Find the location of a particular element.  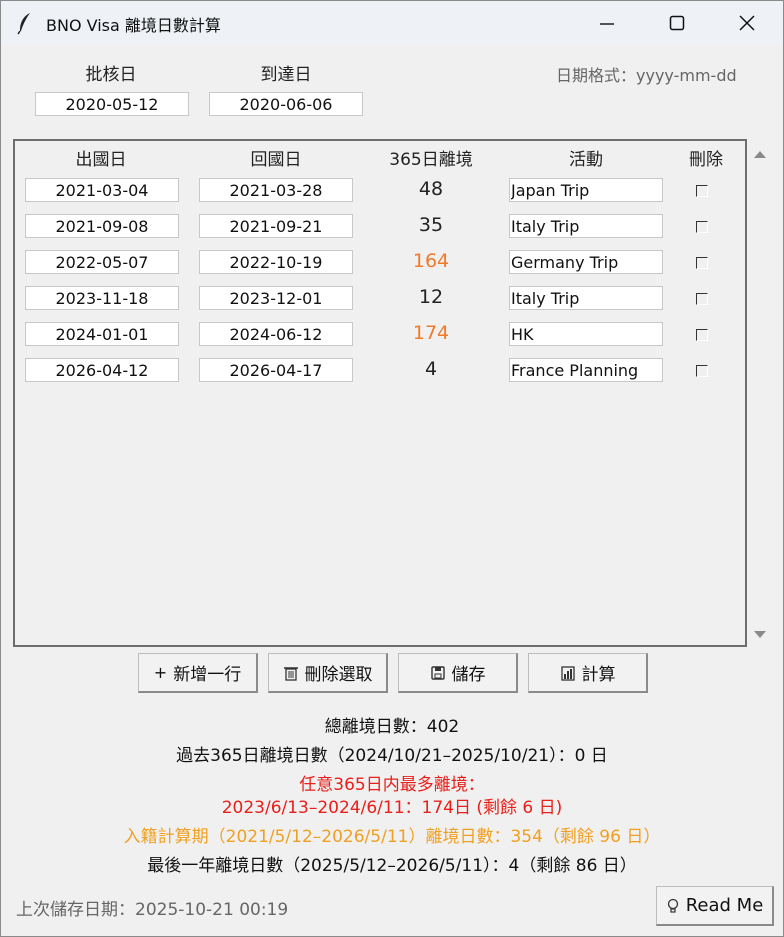

close-button is located at coordinates (747, 23).